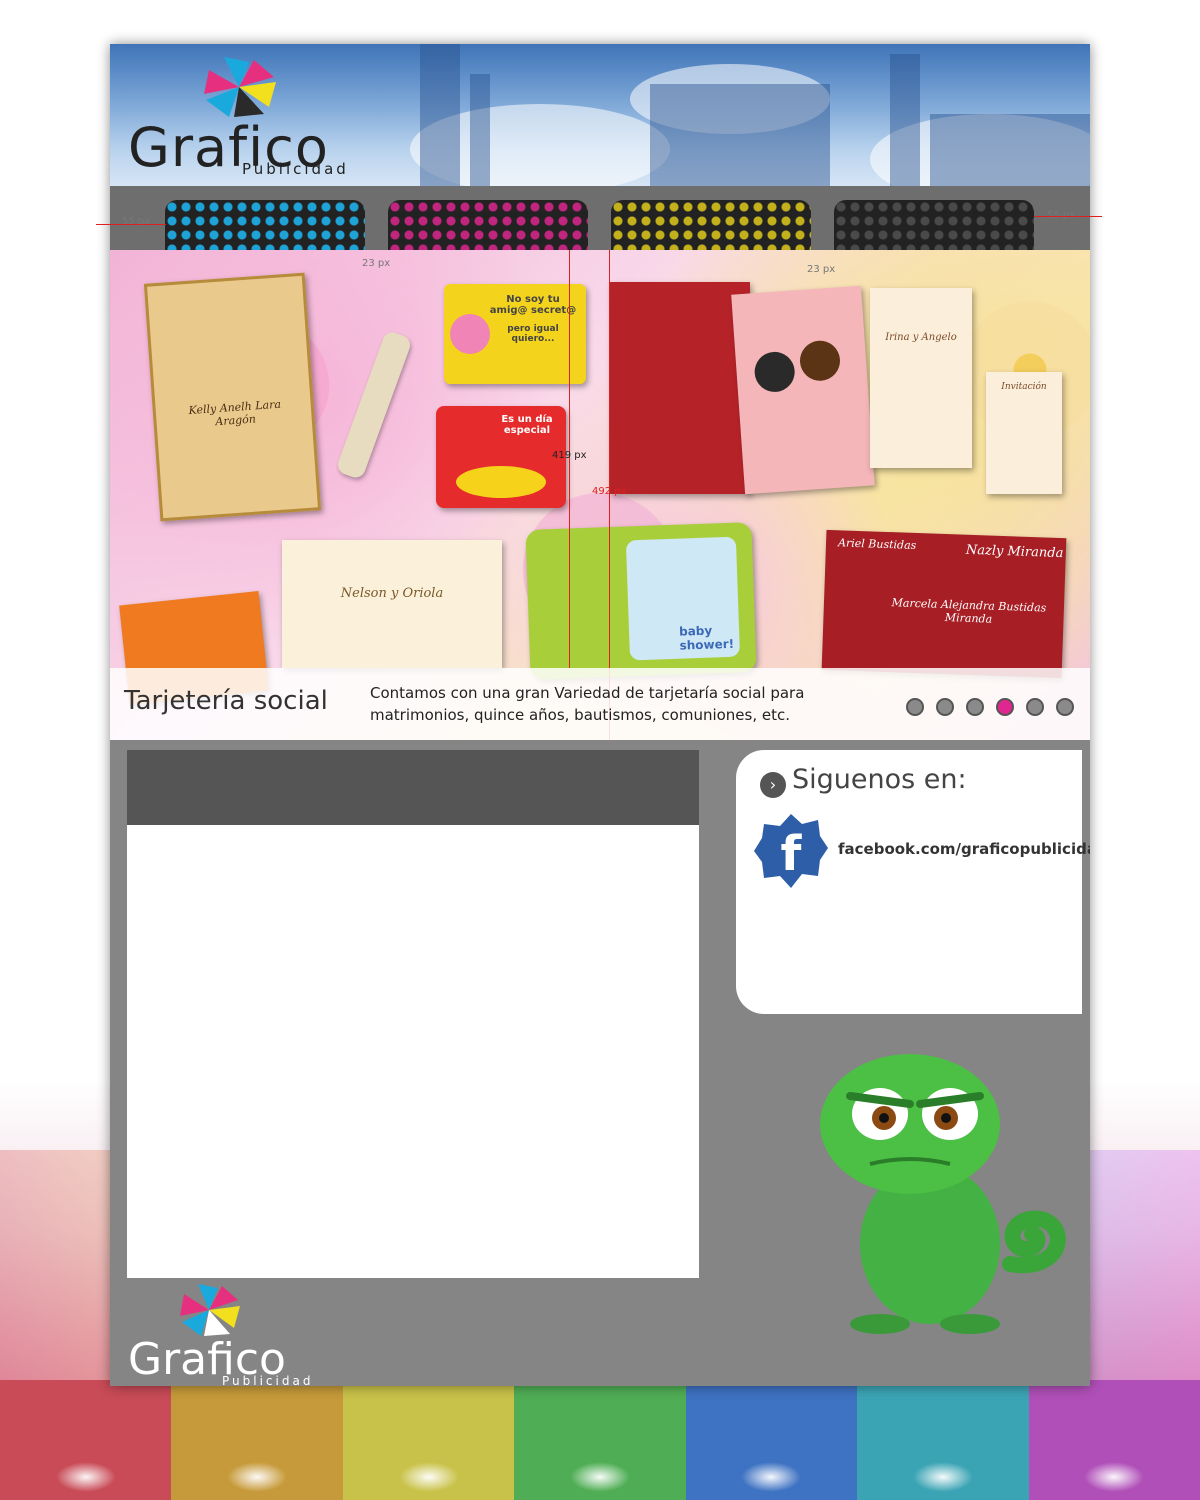 This screenshot has height=1500, width=1200. Describe the element at coordinates (969, 611) in the screenshot. I see `card-text: Marcela Alejandra Bustidas Miranda` at that location.